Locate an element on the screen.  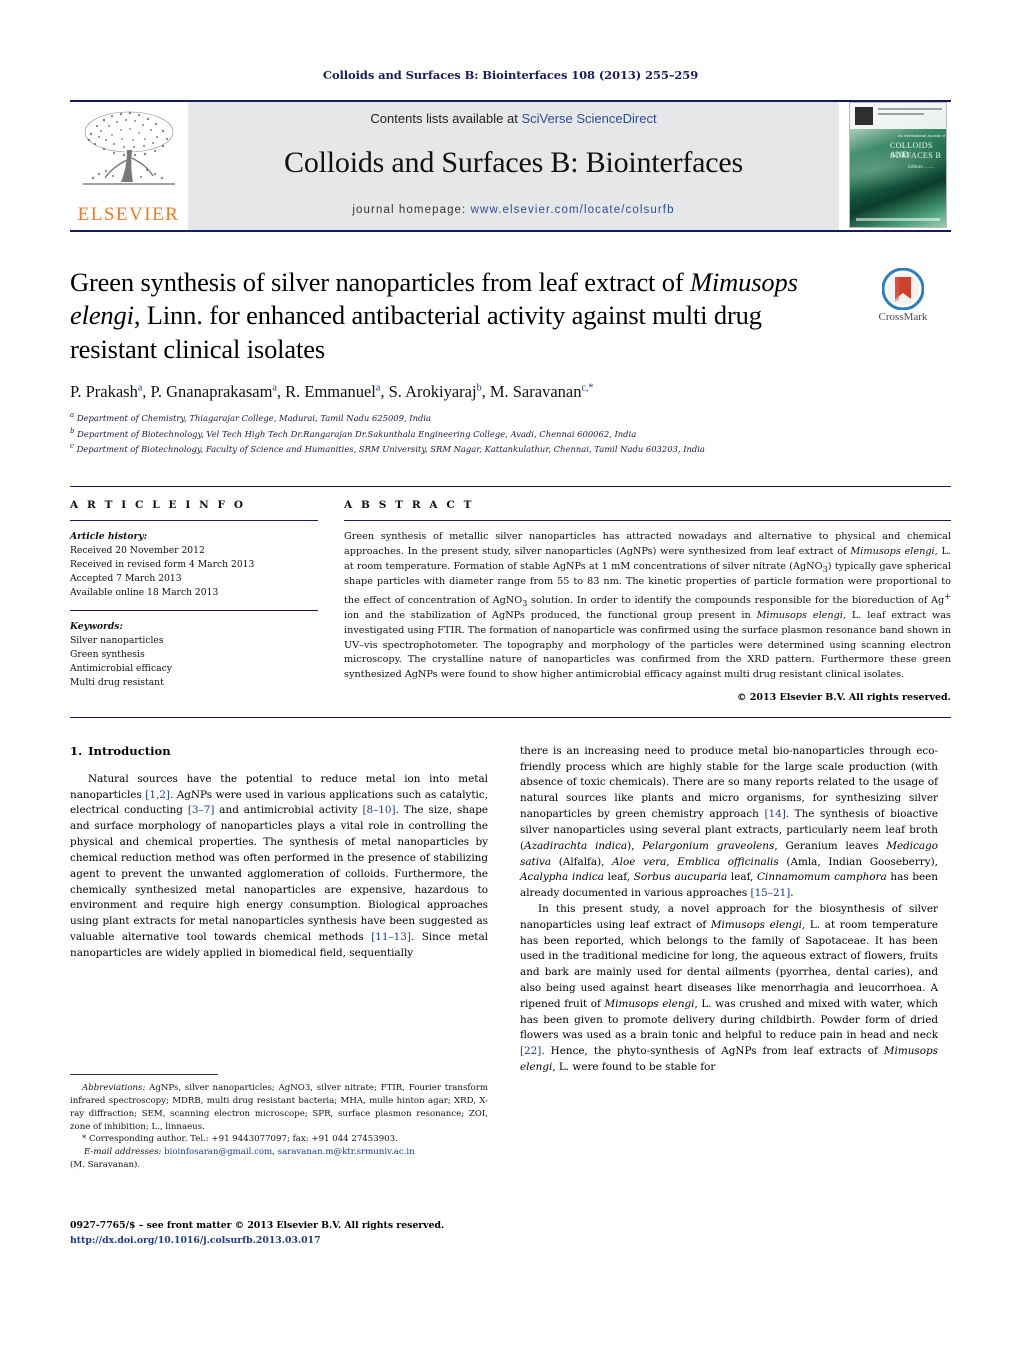
cover-title-line2: SURFACES B is located at coordinates (916, 155).